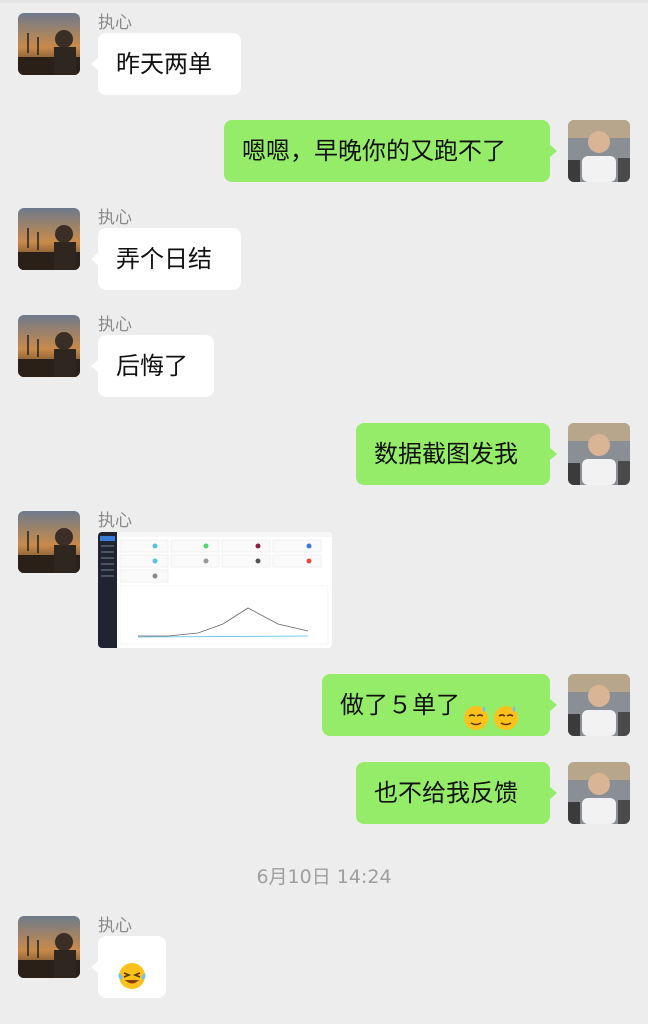 The height and width of the screenshot is (1024, 648). What do you see at coordinates (324, 877) in the screenshot?
I see `chat-timestamp: 6月10日 14:24` at bounding box center [324, 877].